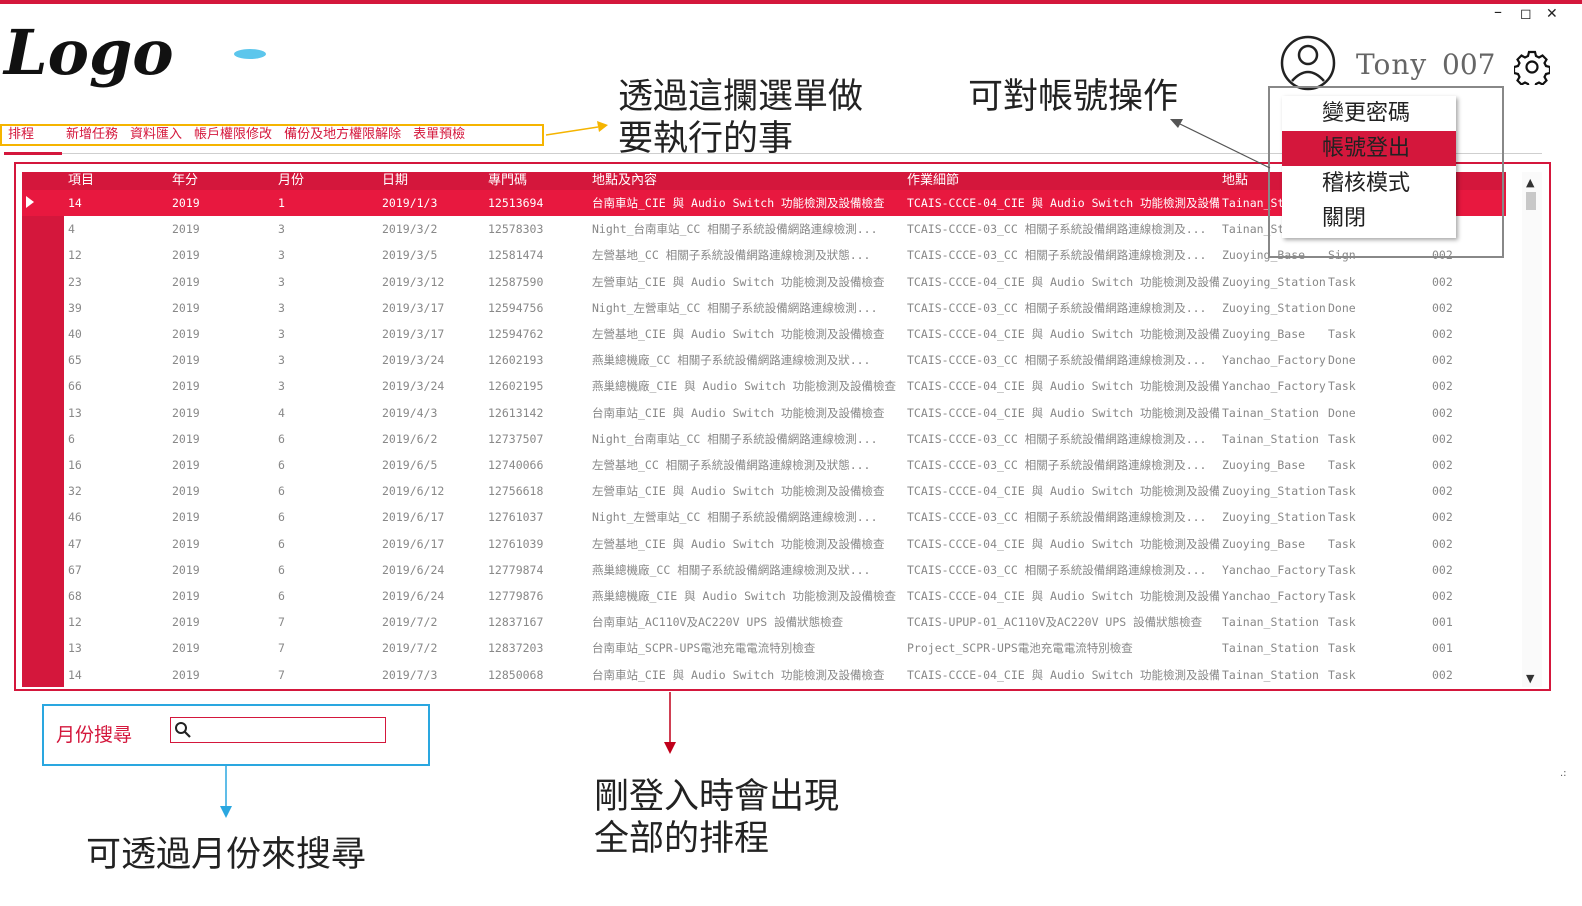  Describe the element at coordinates (94, 735) in the screenshot. I see `month-search-label: 月份搜尋` at that location.